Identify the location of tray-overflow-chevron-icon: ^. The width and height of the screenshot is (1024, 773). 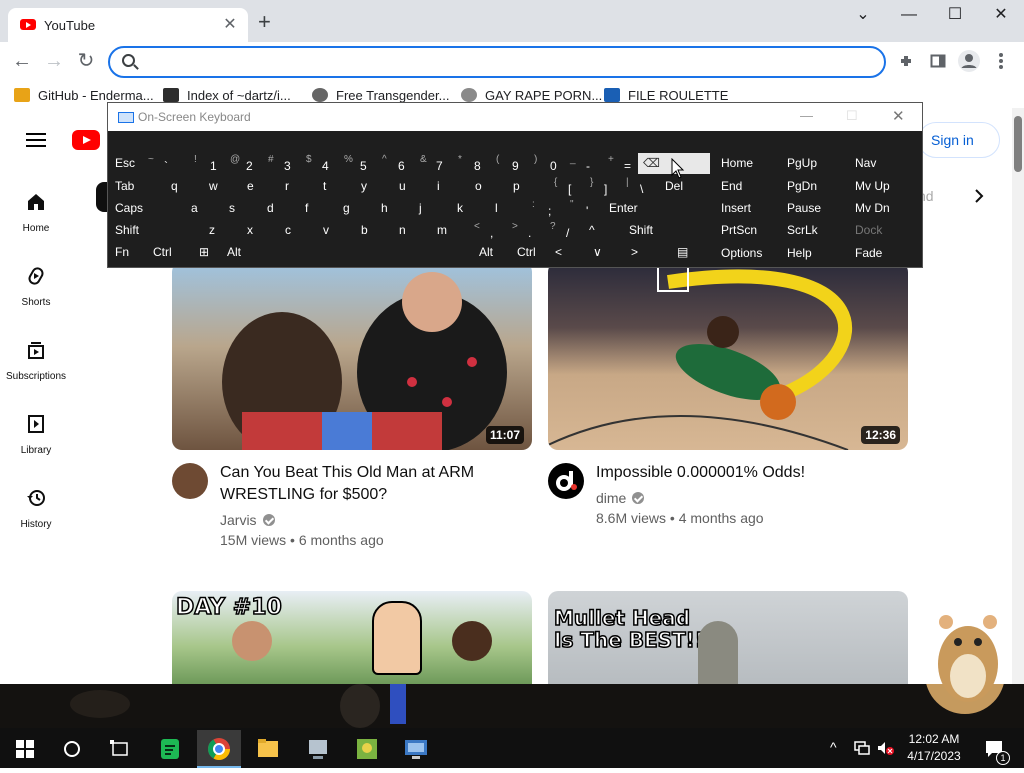
(833, 747).